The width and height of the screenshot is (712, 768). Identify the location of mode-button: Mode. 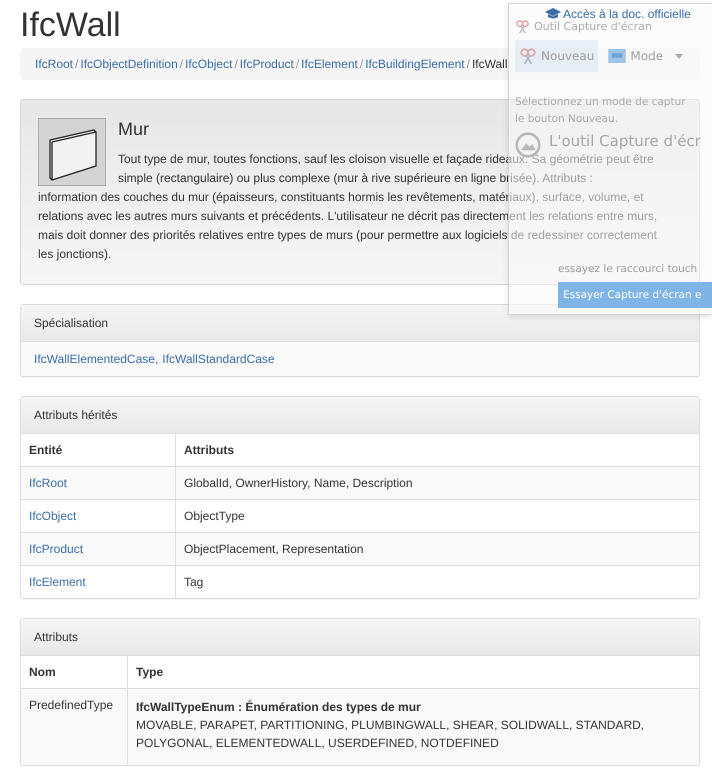
(646, 56).